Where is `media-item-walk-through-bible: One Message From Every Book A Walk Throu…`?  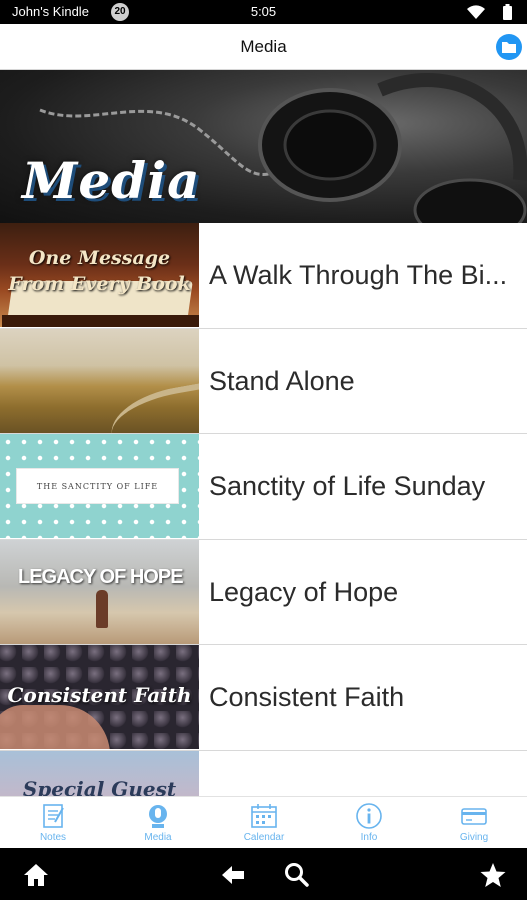 media-item-walk-through-bible: One Message From Every Book A Walk Throu… is located at coordinates (263, 276).